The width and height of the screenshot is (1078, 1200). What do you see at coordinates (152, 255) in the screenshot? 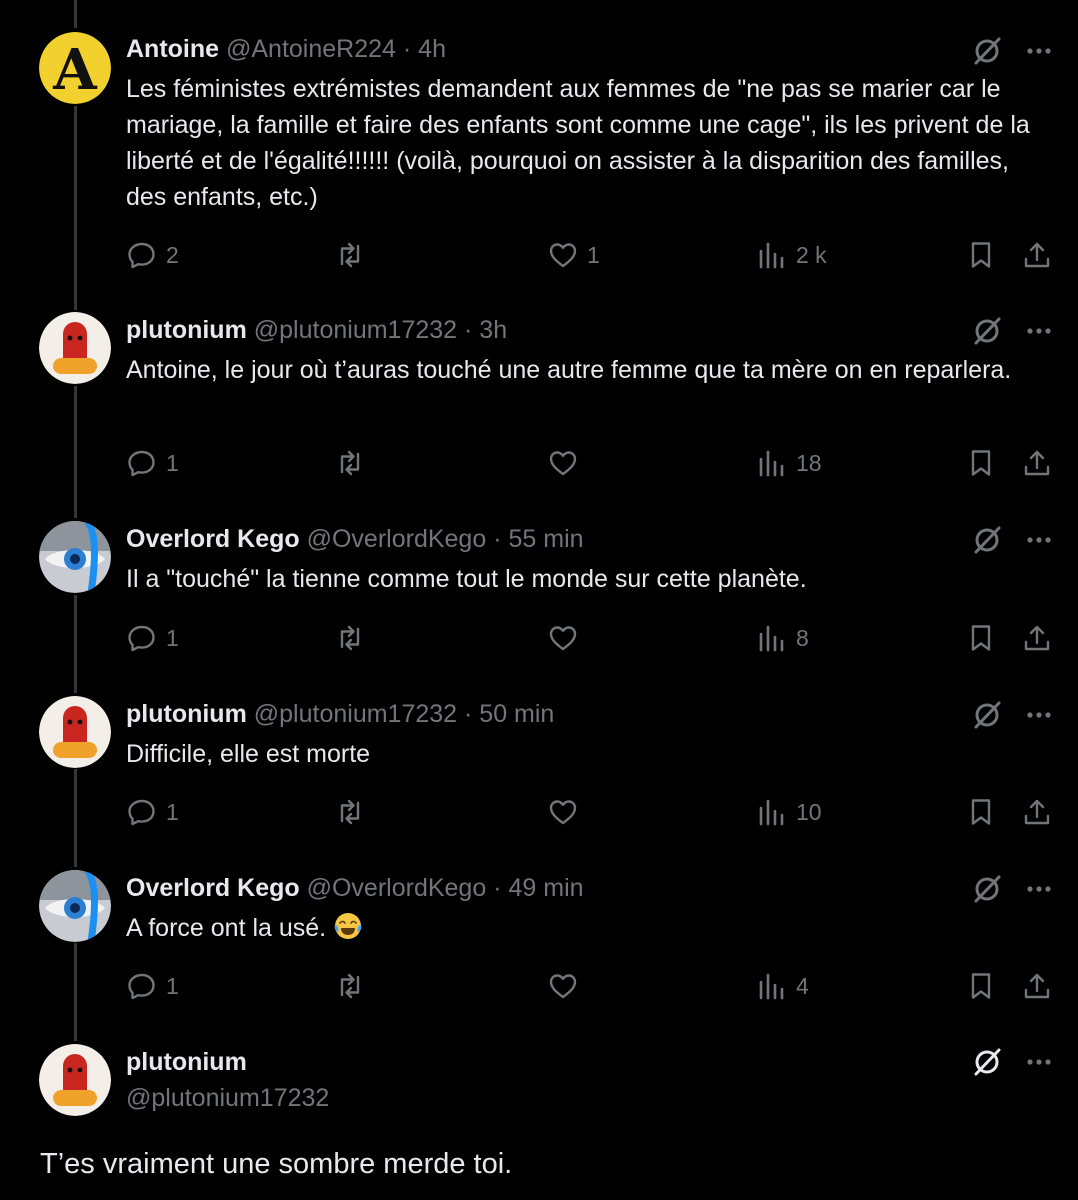
I see `reply-button: 2` at bounding box center [152, 255].